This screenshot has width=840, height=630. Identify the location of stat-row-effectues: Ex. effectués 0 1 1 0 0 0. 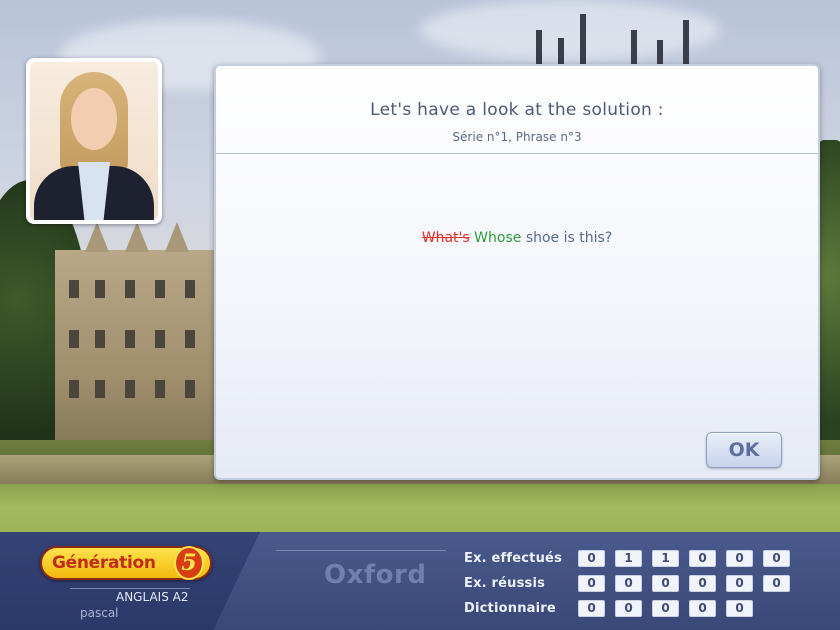
(632, 558).